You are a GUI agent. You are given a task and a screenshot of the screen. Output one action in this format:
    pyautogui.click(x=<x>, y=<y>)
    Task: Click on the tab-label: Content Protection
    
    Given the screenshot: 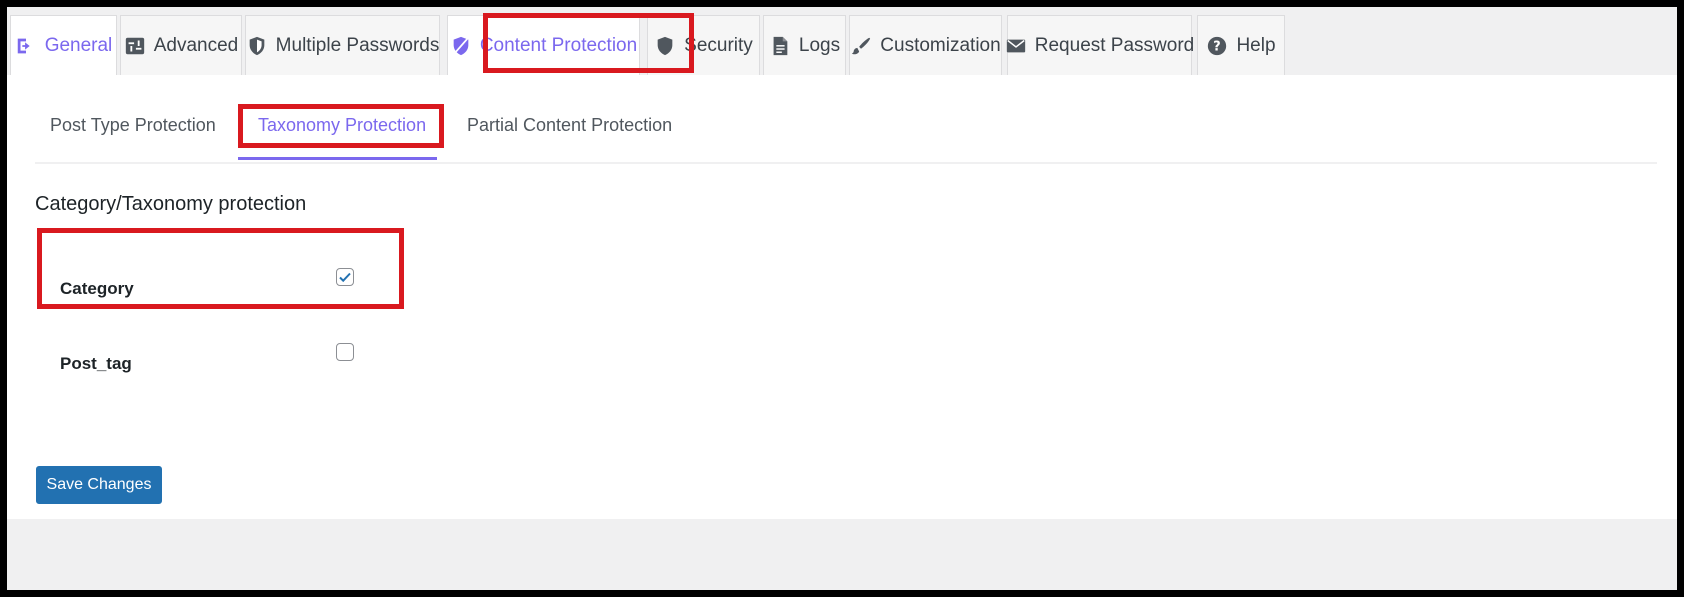 What is the action you would take?
    pyautogui.click(x=558, y=45)
    